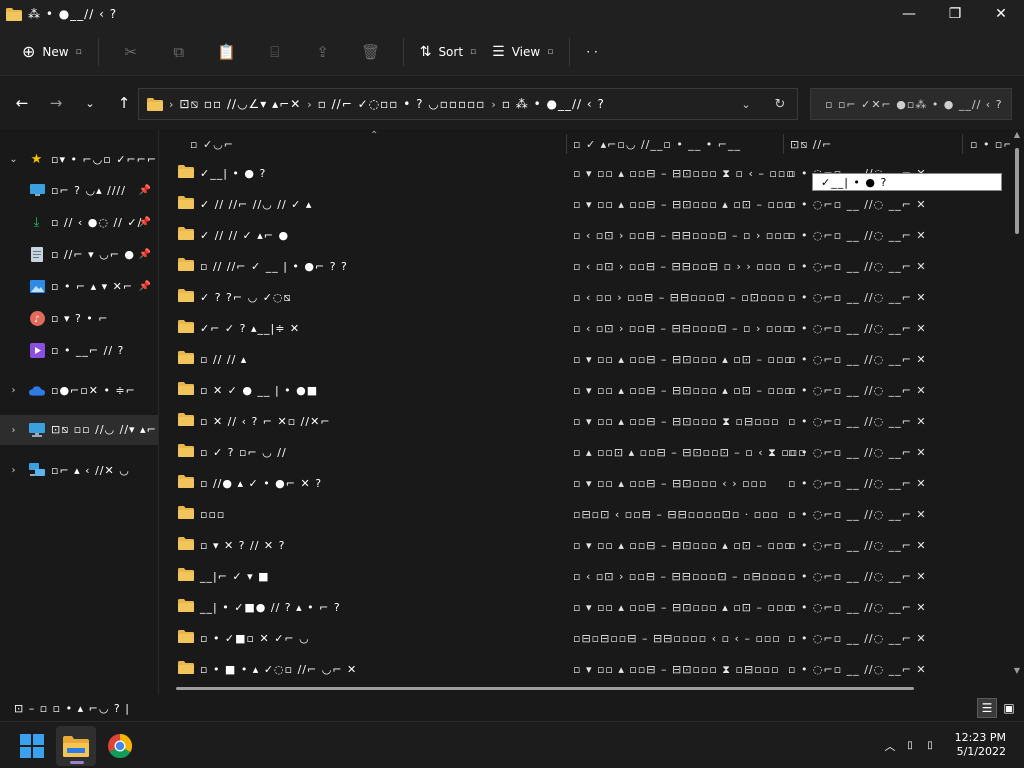 The width and height of the screenshot is (1024, 768). What do you see at coordinates (79, 390) in the screenshot?
I see `nav-item-onedrive: › ▫●⌐▫✕ • ≑⌐` at bounding box center [79, 390].